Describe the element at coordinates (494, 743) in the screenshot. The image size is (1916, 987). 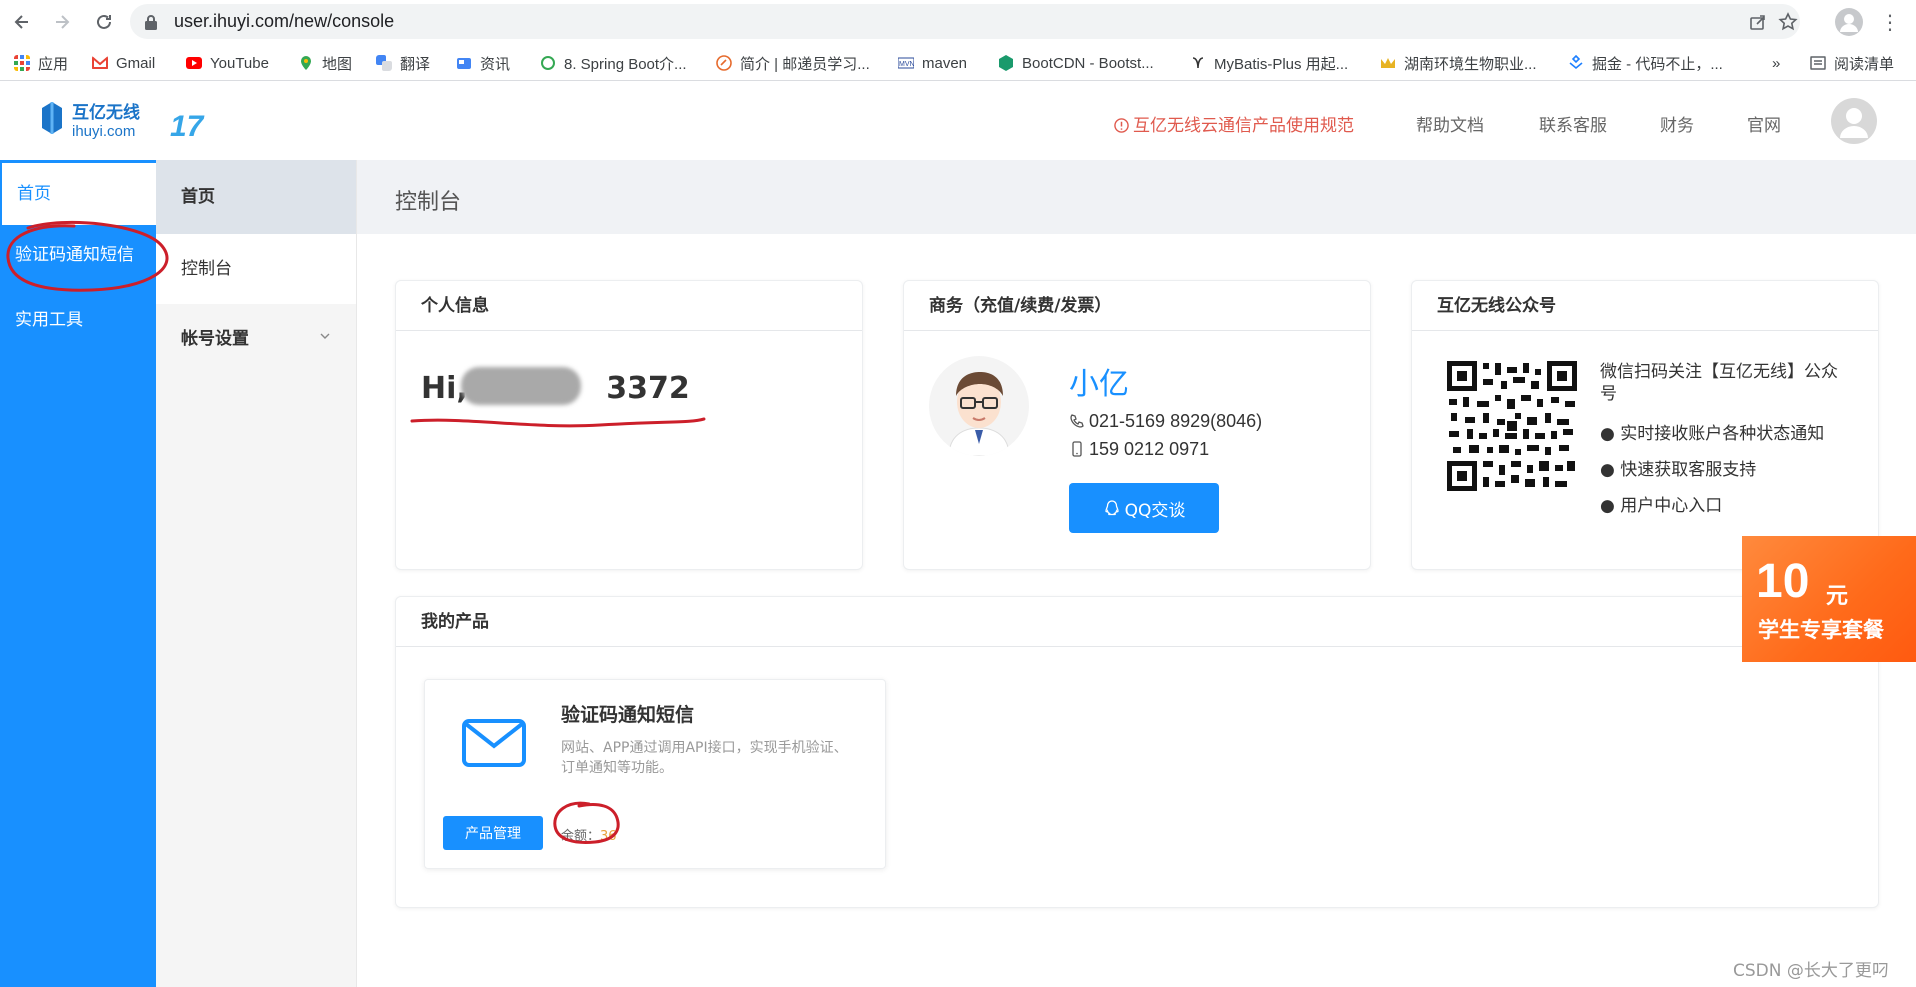
I see `envelope-icon` at that location.